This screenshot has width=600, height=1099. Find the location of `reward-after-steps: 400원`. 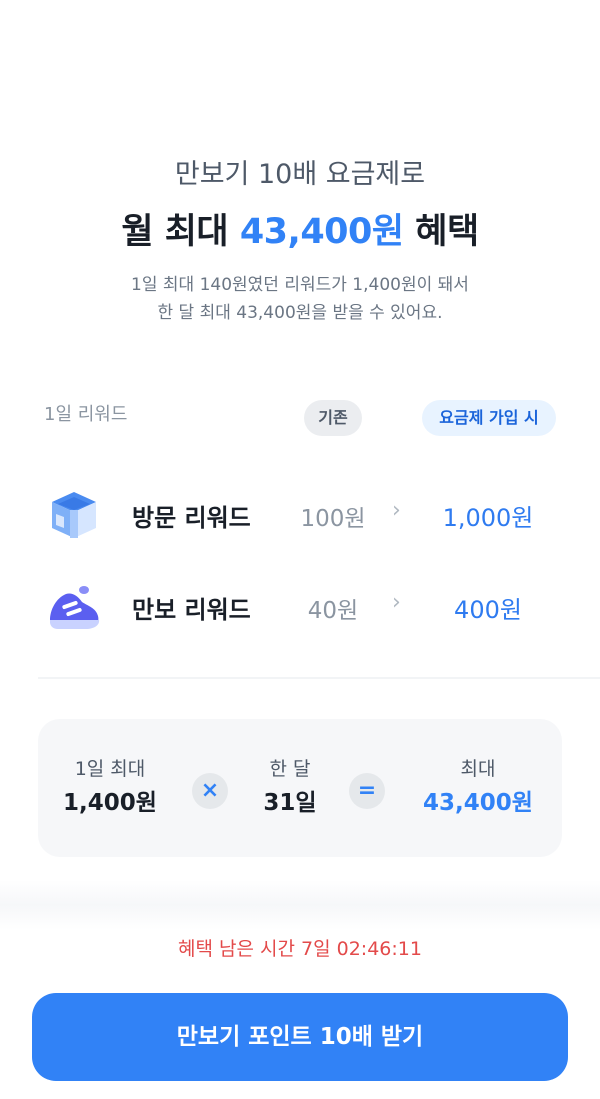

reward-after-steps: 400원 is located at coordinates (488, 610).